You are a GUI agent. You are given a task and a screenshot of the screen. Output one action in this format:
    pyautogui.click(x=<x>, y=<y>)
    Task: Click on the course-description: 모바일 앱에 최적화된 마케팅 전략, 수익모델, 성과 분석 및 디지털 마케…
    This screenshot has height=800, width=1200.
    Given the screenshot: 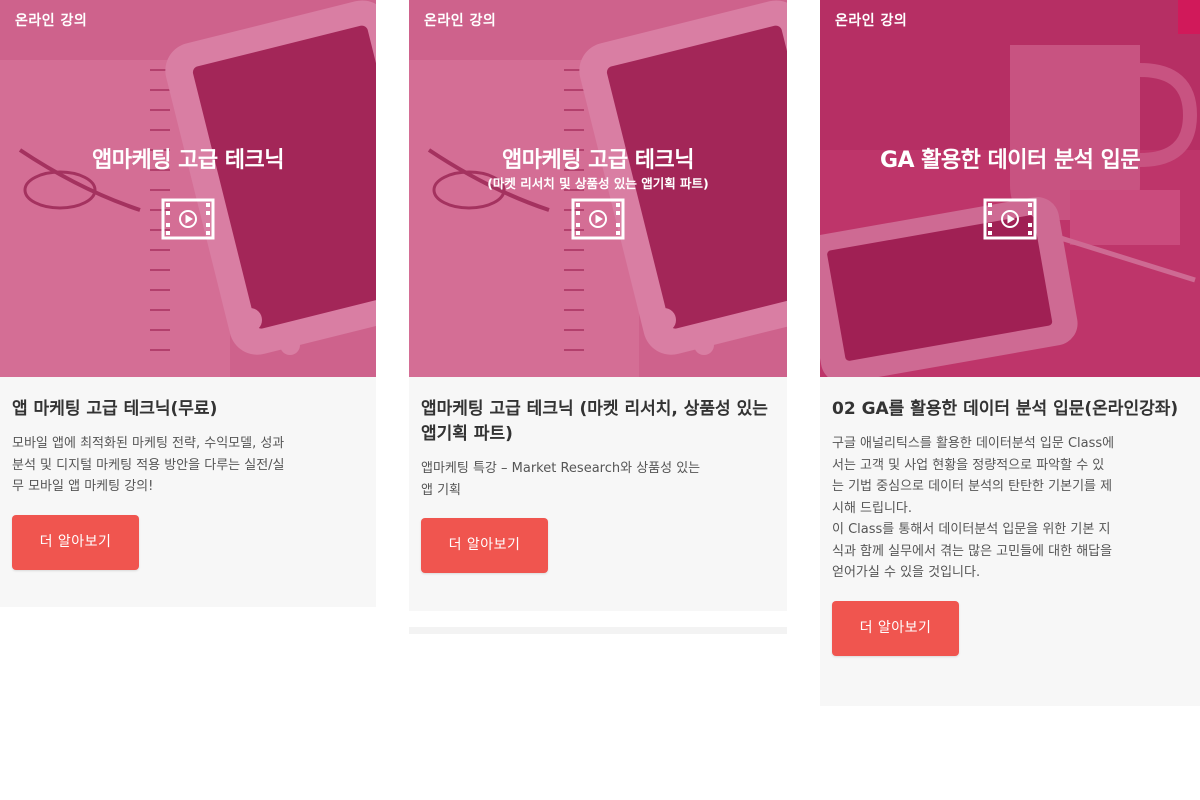 What is the action you would take?
    pyautogui.click(x=148, y=465)
    